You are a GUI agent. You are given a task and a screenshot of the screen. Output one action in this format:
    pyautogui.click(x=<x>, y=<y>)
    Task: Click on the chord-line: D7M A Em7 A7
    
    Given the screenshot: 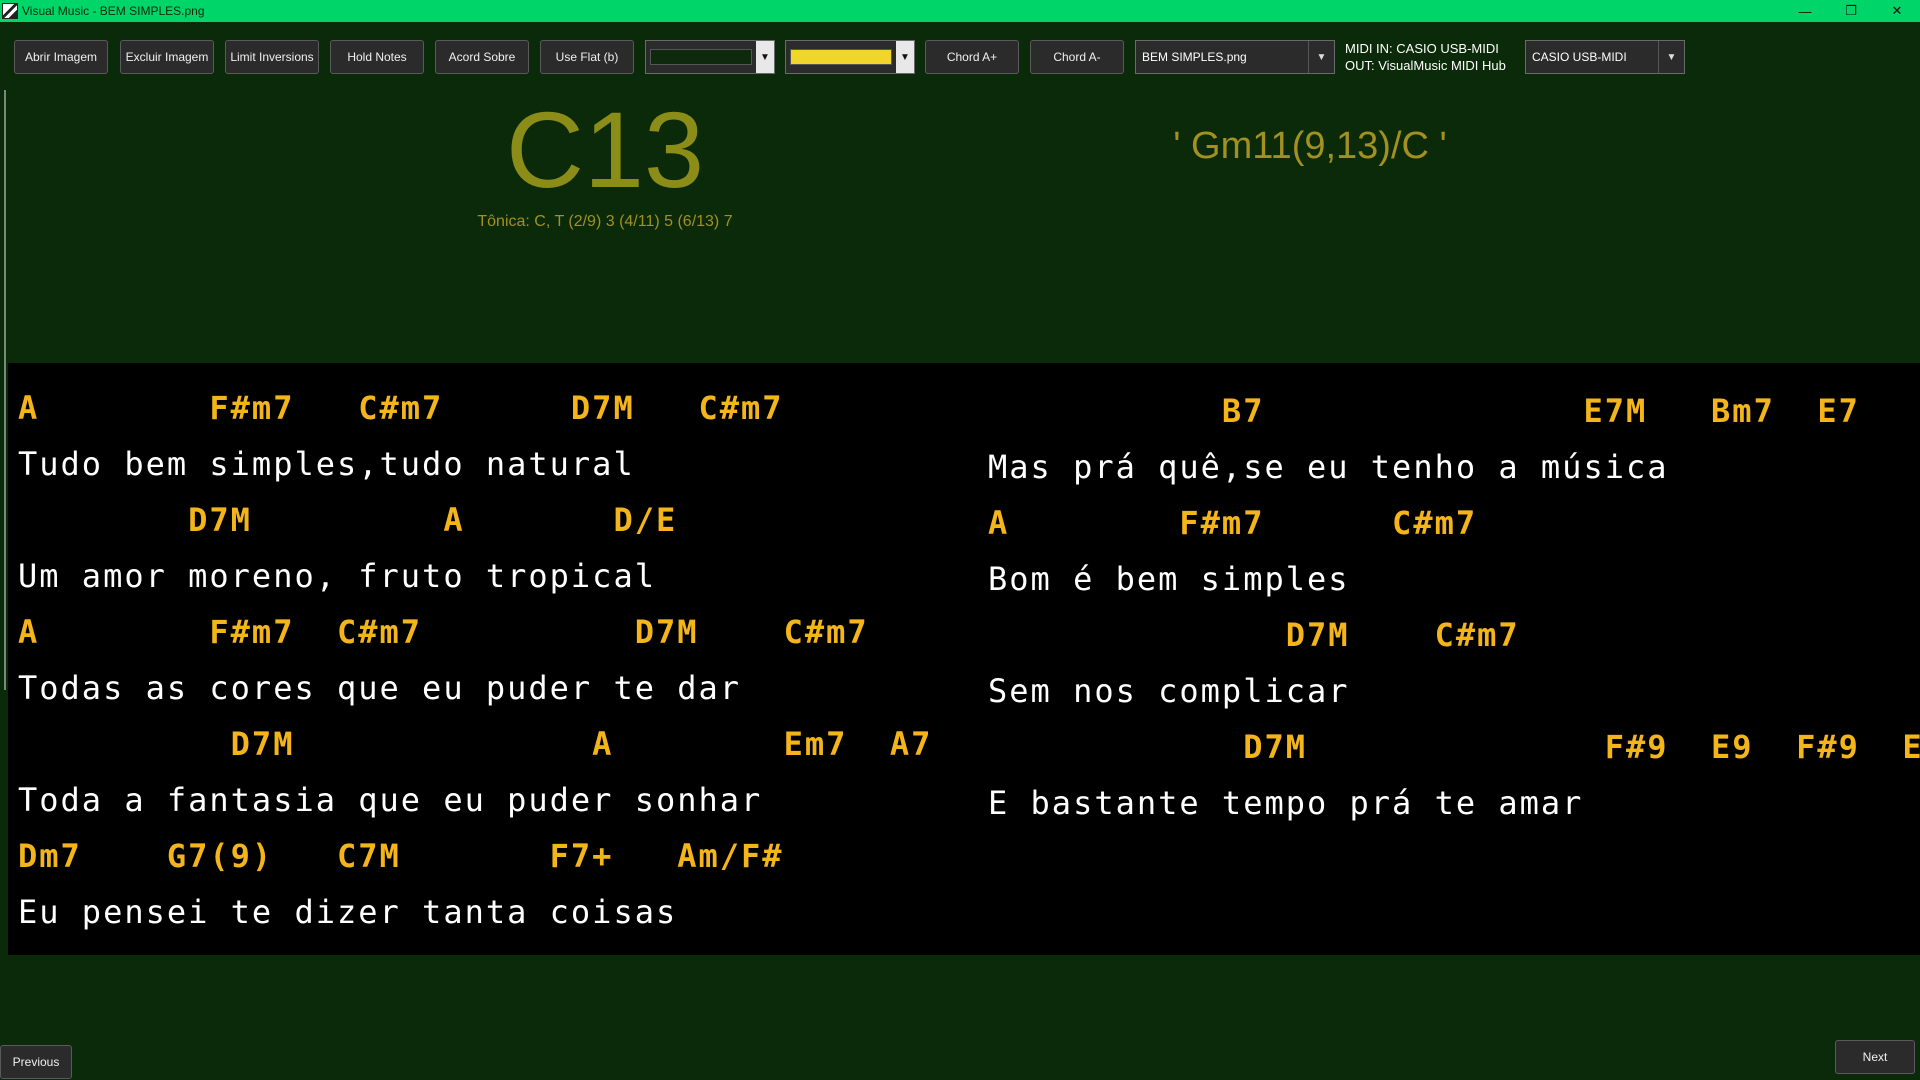 What is the action you would take?
    pyautogui.click(x=475, y=744)
    